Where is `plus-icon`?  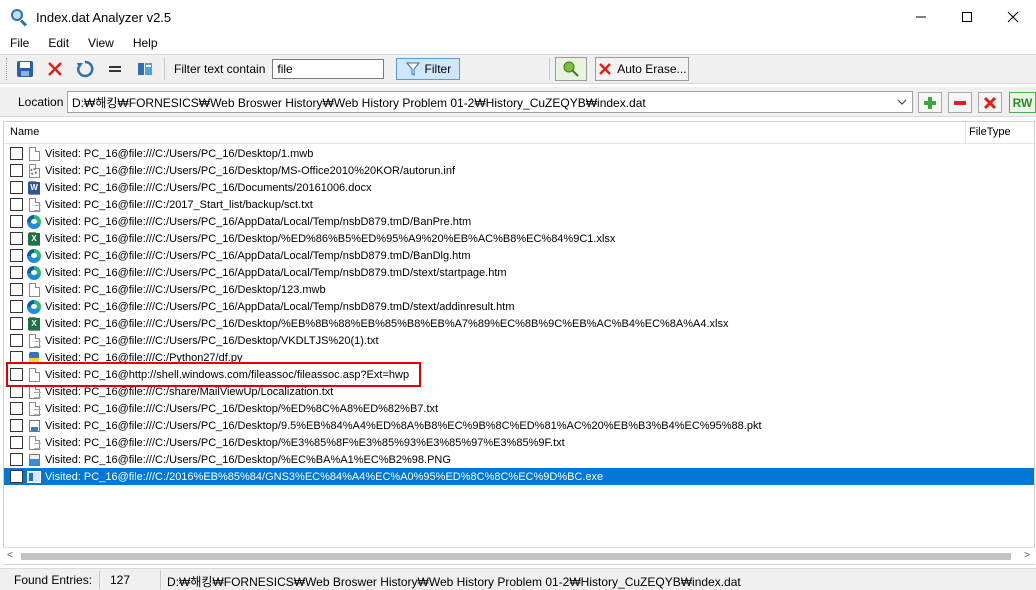 plus-icon is located at coordinates (930, 102).